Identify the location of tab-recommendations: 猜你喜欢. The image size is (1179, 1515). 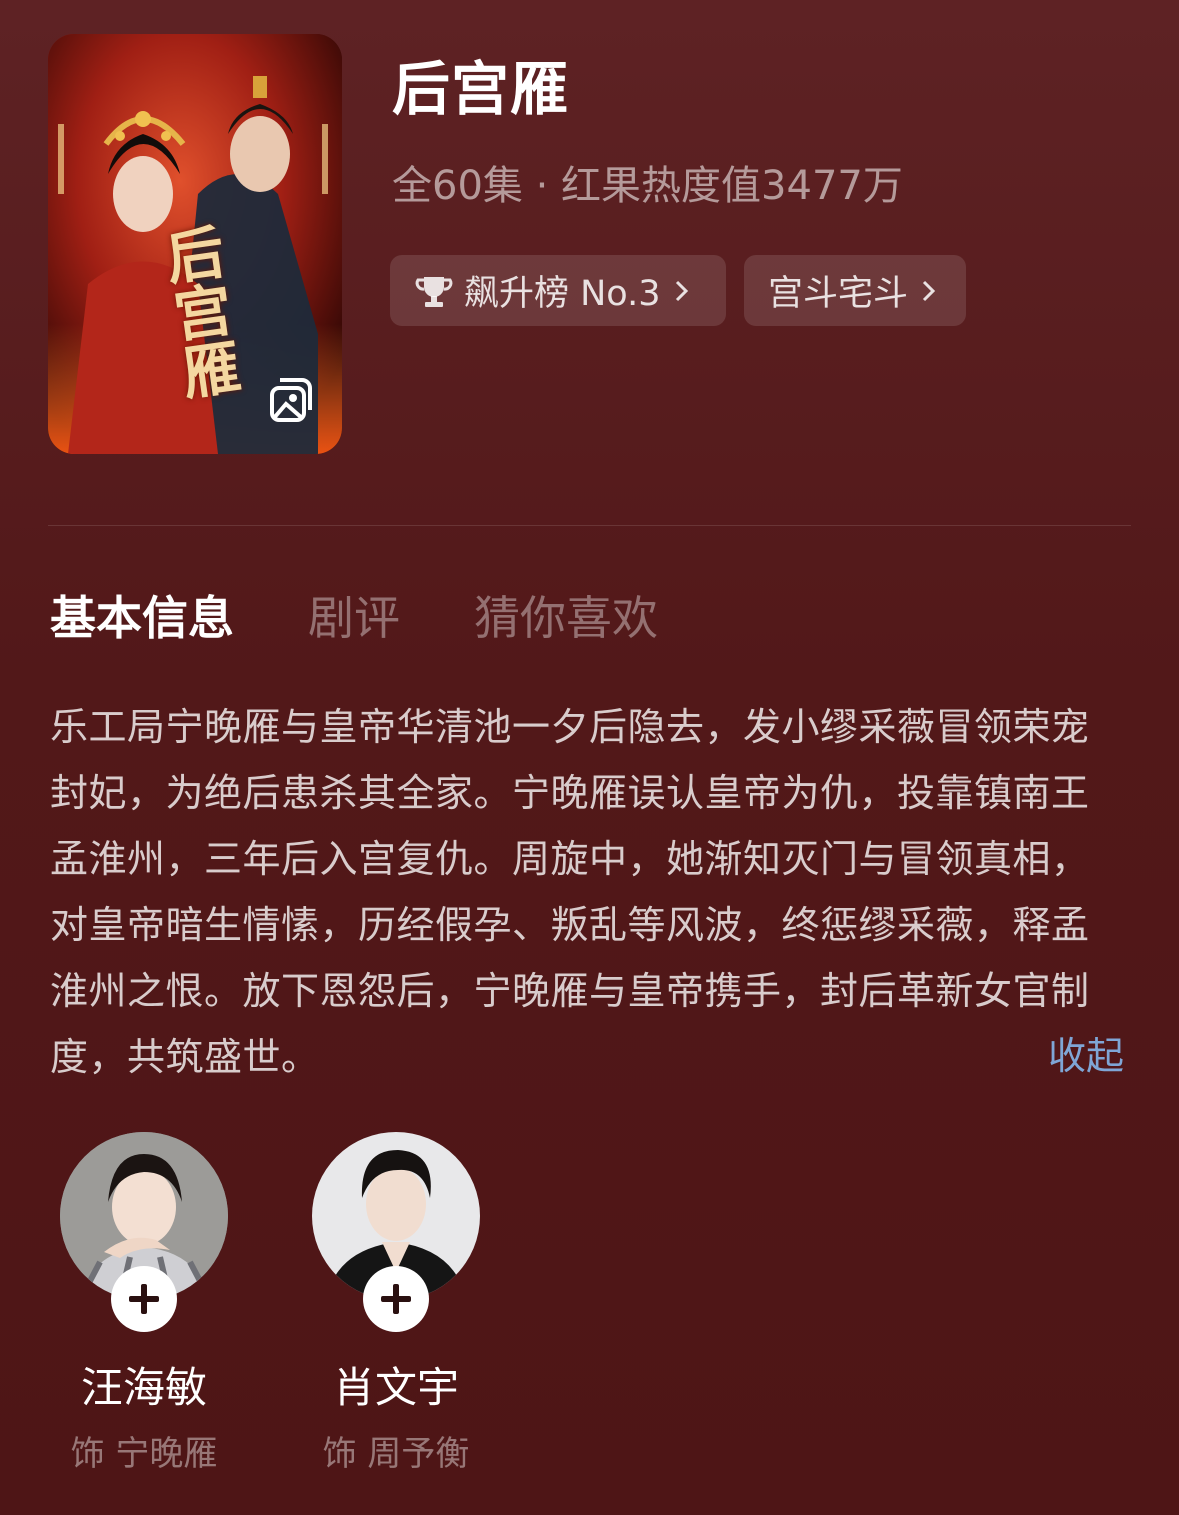
(566, 615).